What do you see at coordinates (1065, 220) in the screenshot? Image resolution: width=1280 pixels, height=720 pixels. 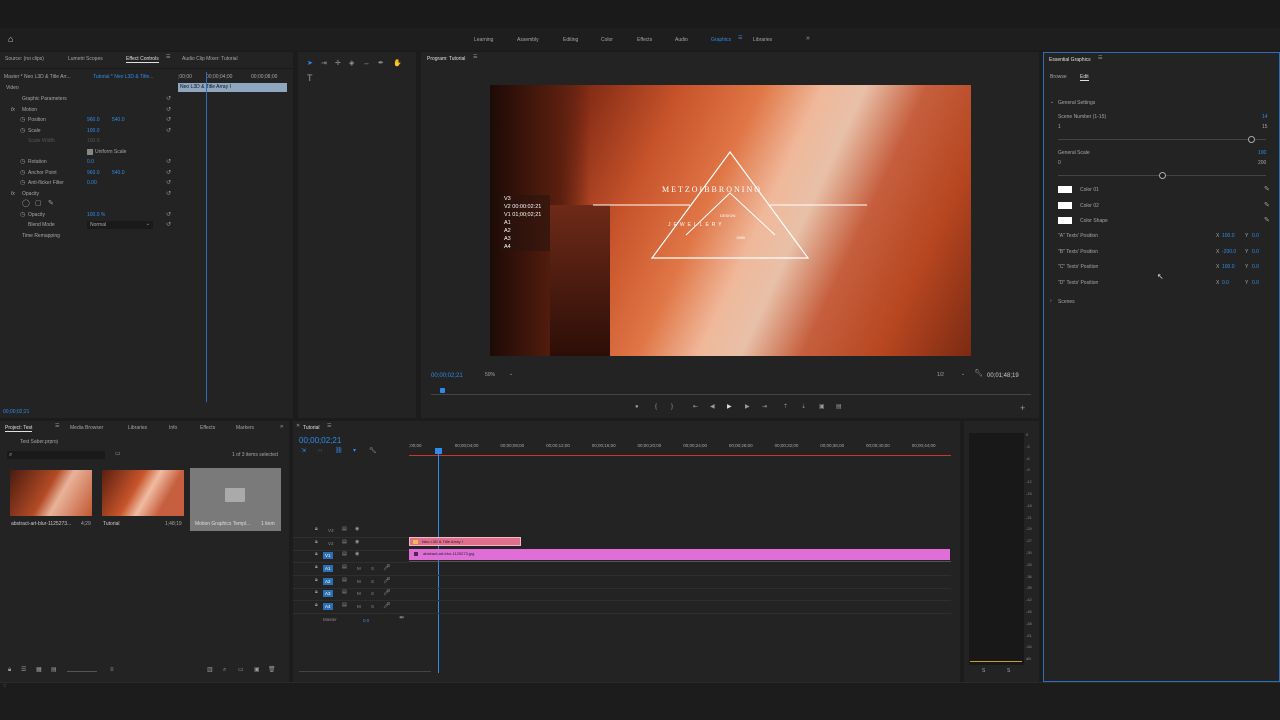 I see `color-swatch` at bounding box center [1065, 220].